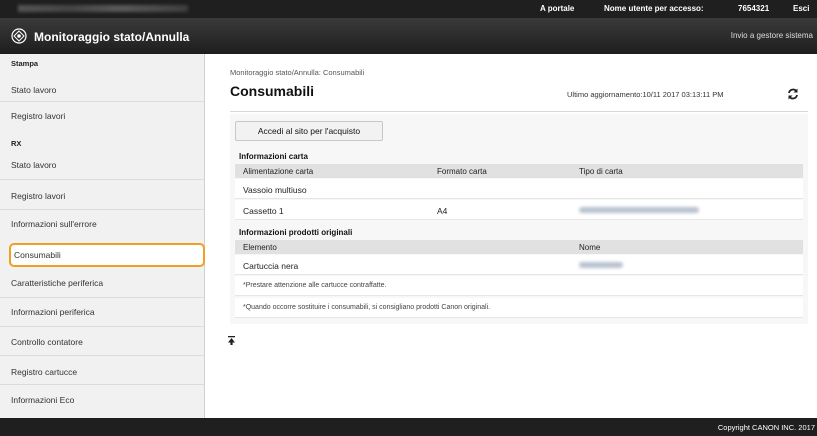  I want to click on blurred-paper-type, so click(639, 210).